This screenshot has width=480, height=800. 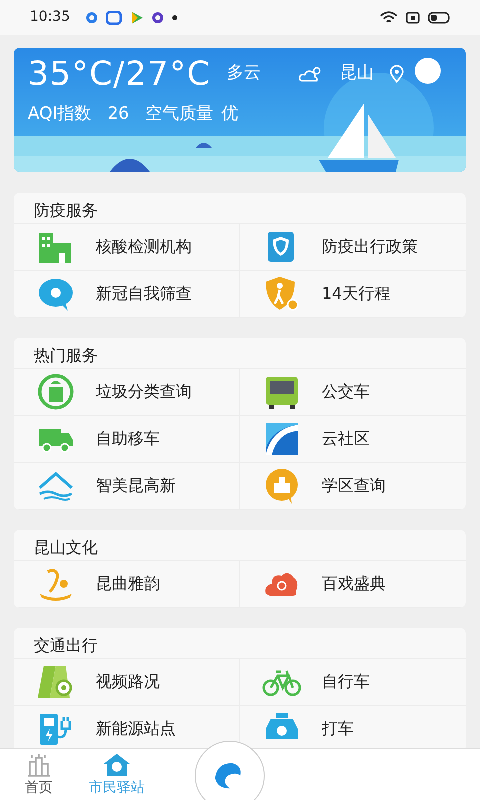 What do you see at coordinates (229, 114) in the screenshot?
I see `air-quality-value: 优` at bounding box center [229, 114].